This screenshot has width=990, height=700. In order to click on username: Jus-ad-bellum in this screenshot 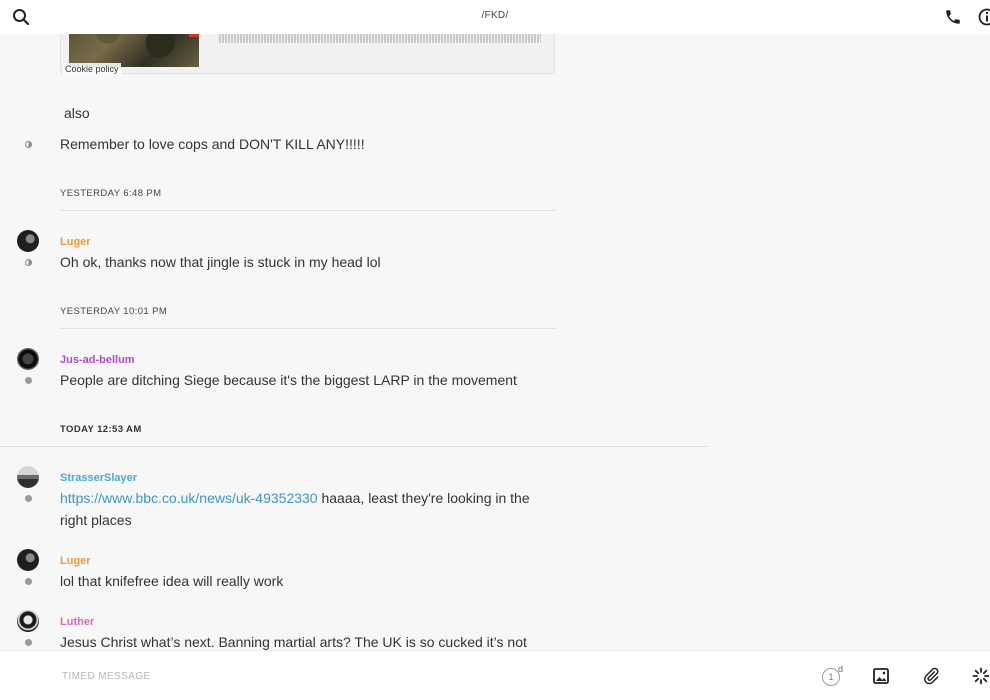, I will do `click(97, 360)`.